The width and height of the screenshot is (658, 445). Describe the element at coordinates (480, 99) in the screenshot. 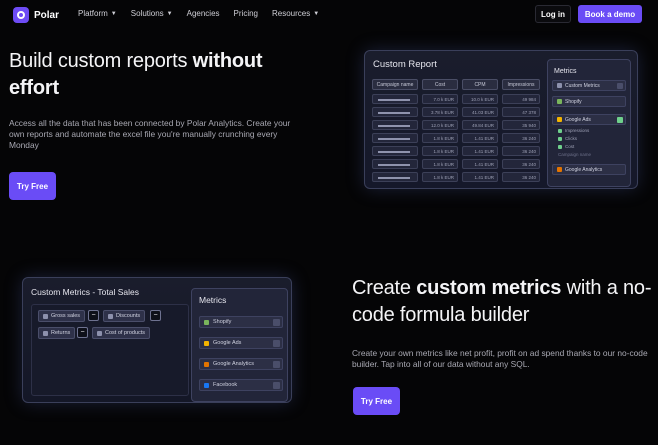

I see `cpm-cell: 10.0 k EUR` at that location.